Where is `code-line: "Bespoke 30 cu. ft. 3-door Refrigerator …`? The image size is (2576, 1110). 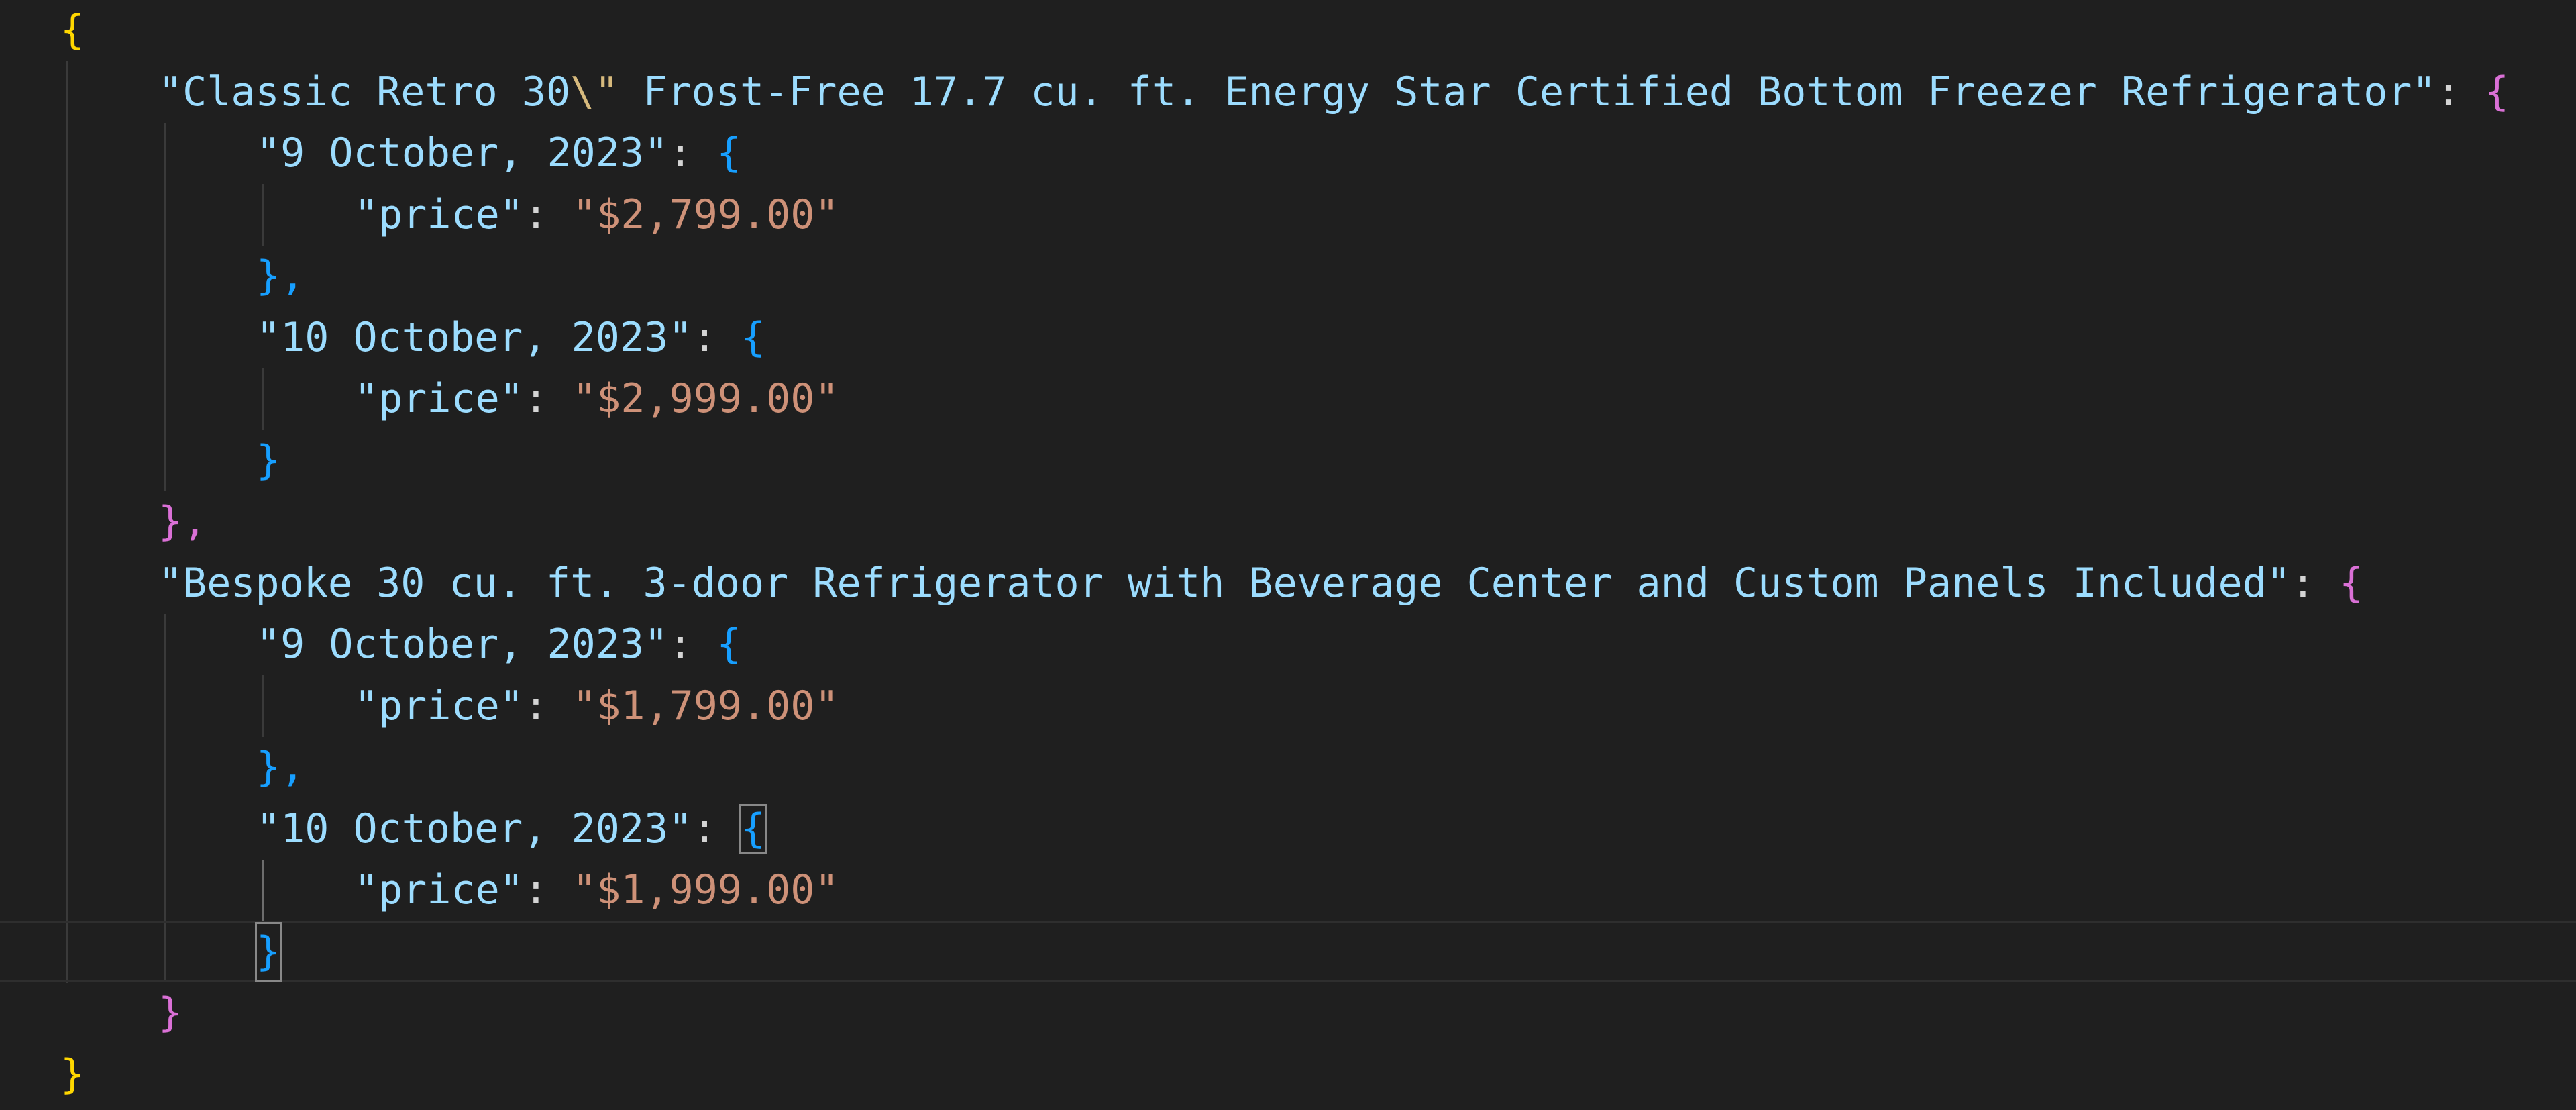 code-line: "Bespoke 30 cu. ft. 3-door Refrigerator … is located at coordinates (1288, 584).